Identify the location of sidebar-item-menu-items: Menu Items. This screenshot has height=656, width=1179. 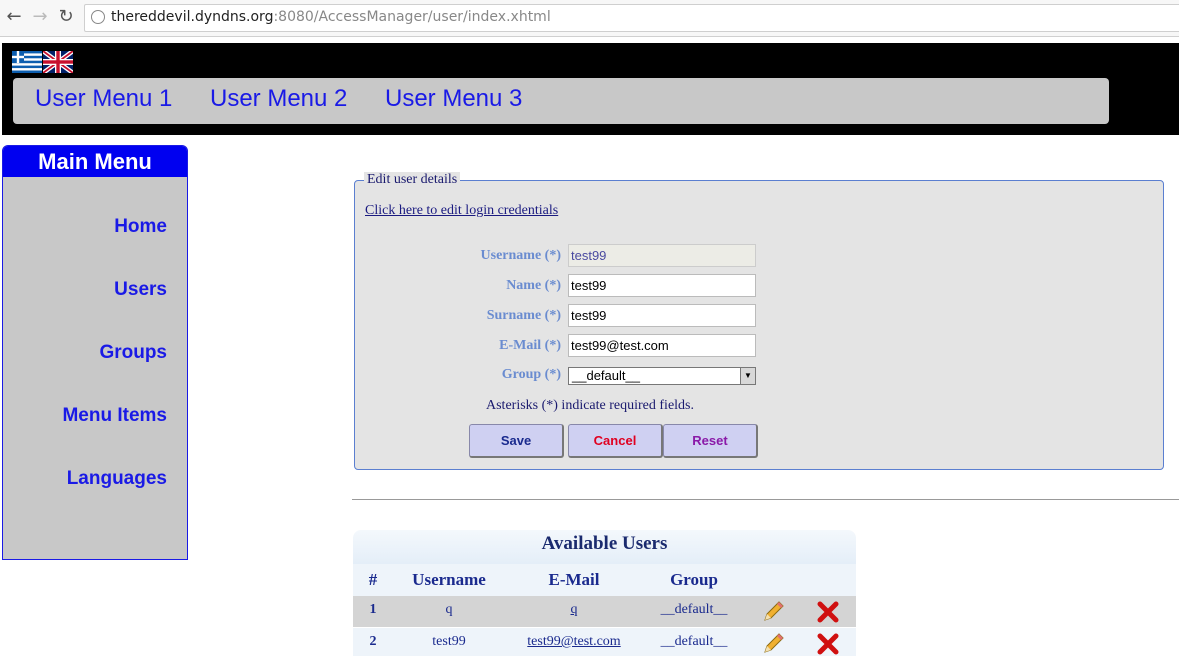
(114, 416).